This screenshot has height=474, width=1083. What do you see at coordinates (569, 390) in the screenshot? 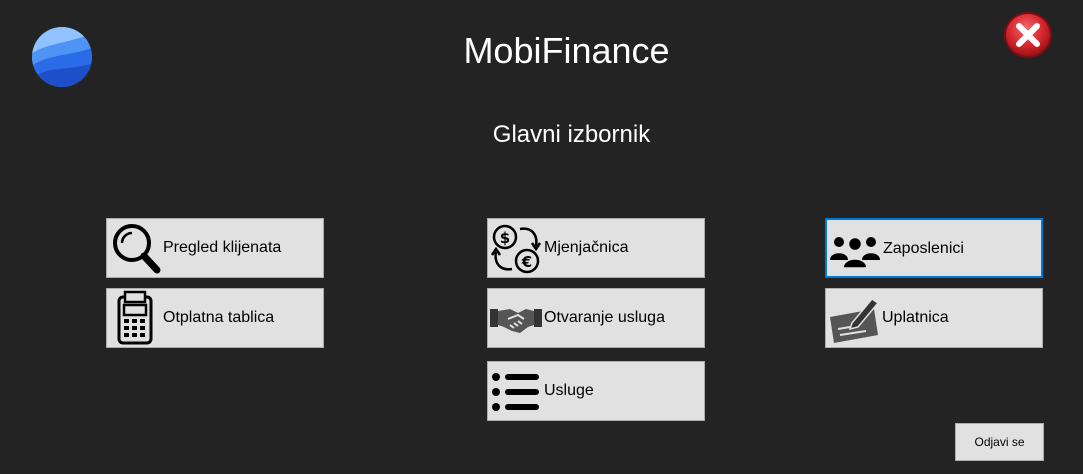
I see `usluge-label: Usluge` at bounding box center [569, 390].